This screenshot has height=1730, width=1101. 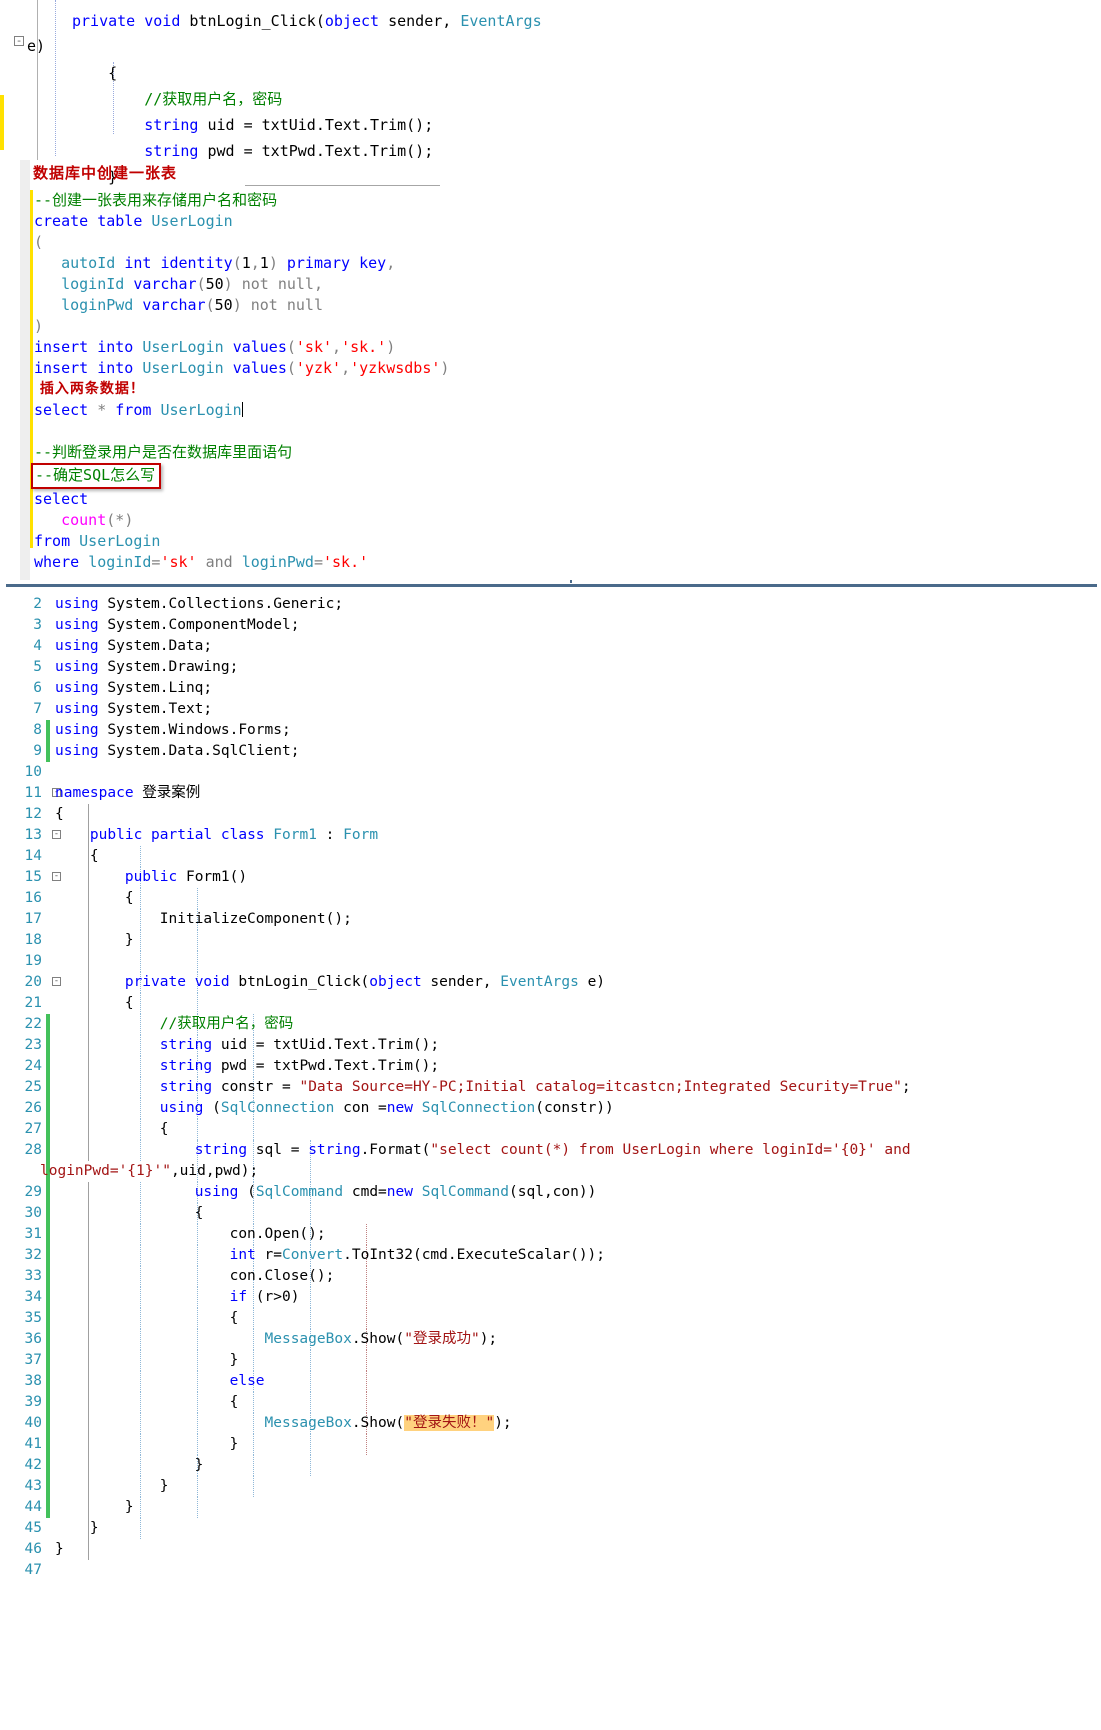 I want to click on code-line: 17 InitializeComponent();, so click(x=550, y=919).